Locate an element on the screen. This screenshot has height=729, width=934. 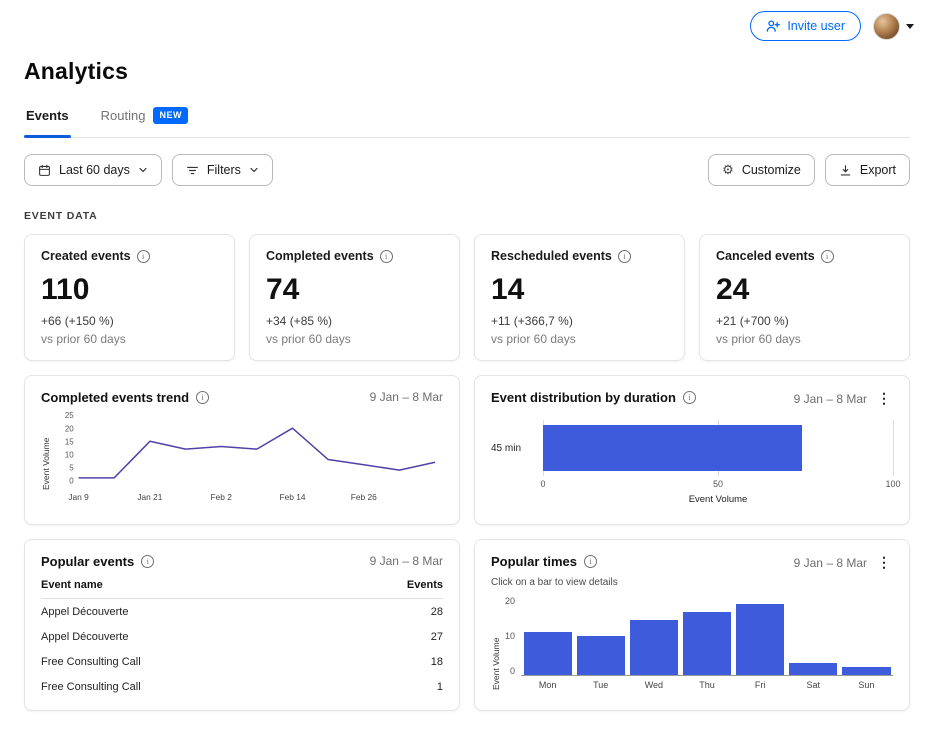
popular-times-bar-sun is located at coordinates (866, 635).